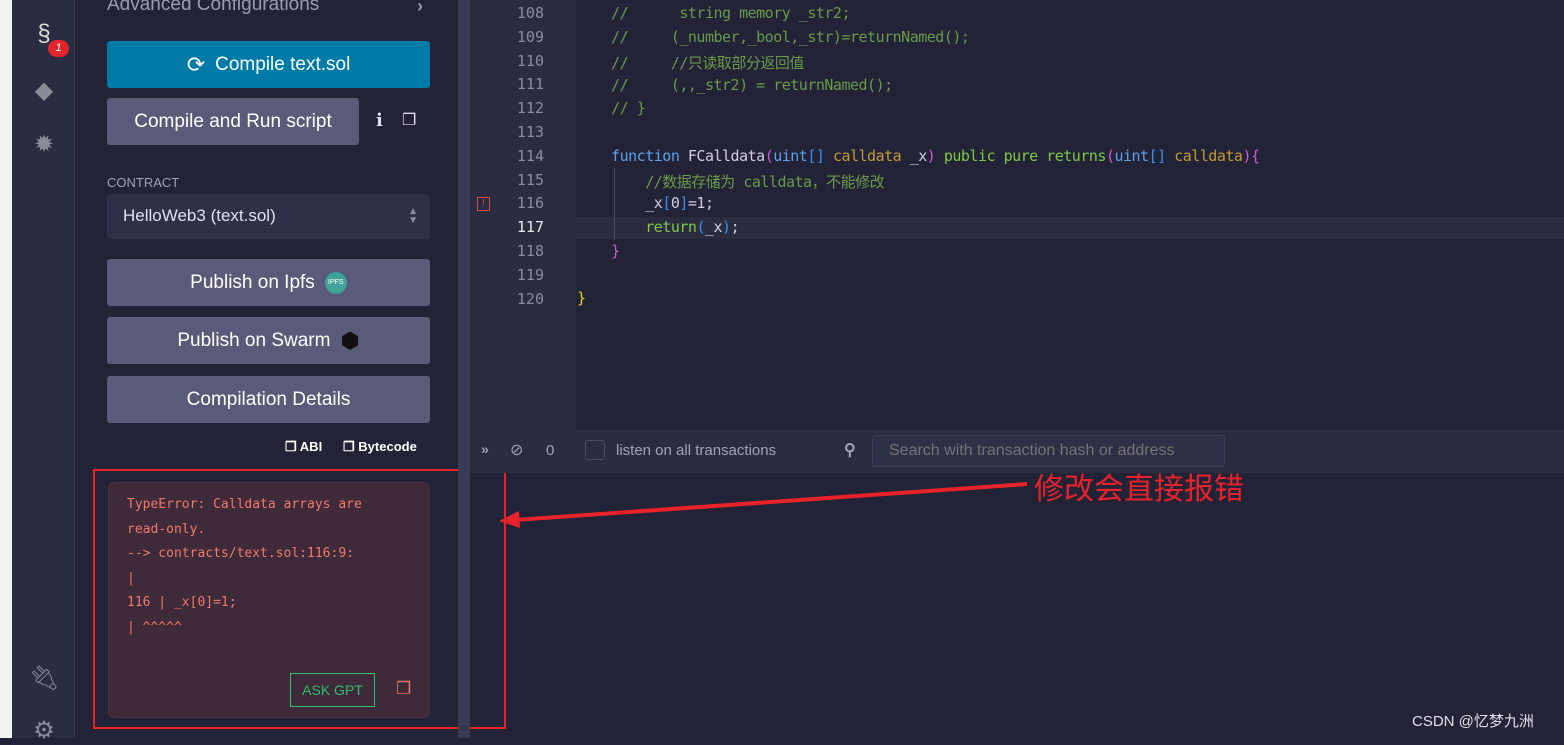  What do you see at coordinates (530, 274) in the screenshot?
I see `line-number: 119` at bounding box center [530, 274].